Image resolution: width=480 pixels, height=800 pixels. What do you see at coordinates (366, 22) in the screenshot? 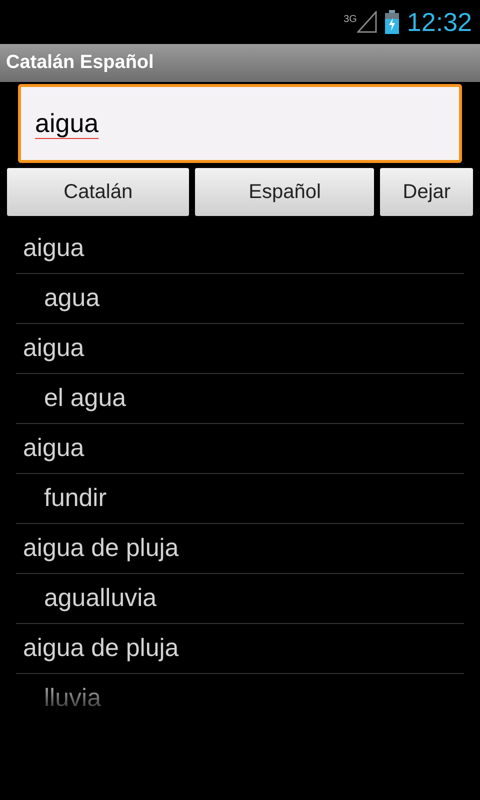
I see `signal-icon` at bounding box center [366, 22].